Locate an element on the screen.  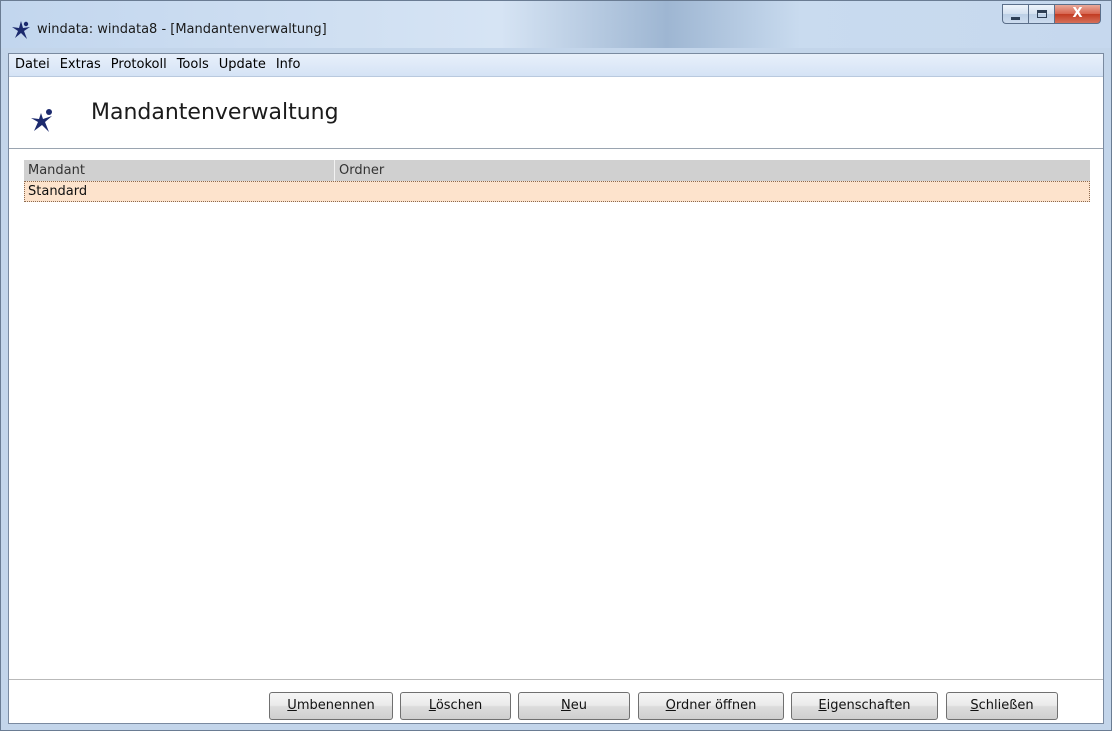
open-folder-button: Ordner öffnen is located at coordinates (711, 706).